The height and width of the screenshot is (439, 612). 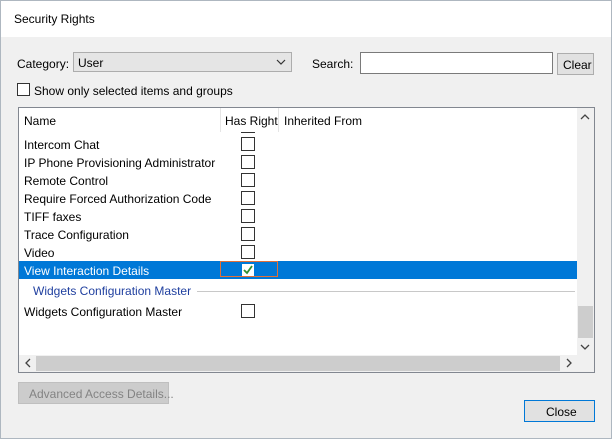 I want to click on row-name: Require Forced Authorization Code, so click(x=118, y=199).